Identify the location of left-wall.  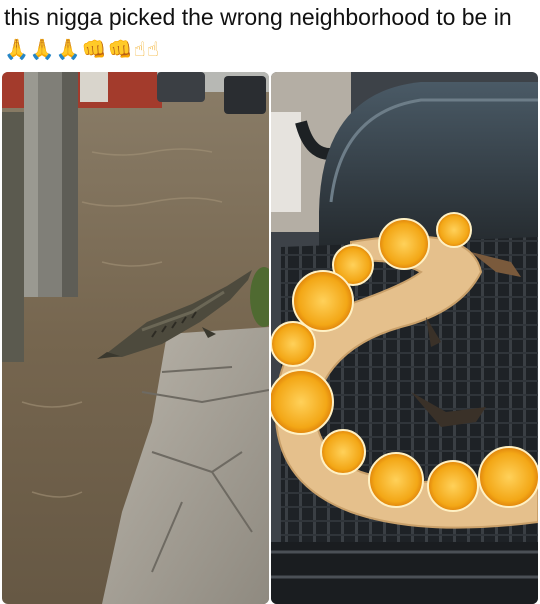
(13, 237).